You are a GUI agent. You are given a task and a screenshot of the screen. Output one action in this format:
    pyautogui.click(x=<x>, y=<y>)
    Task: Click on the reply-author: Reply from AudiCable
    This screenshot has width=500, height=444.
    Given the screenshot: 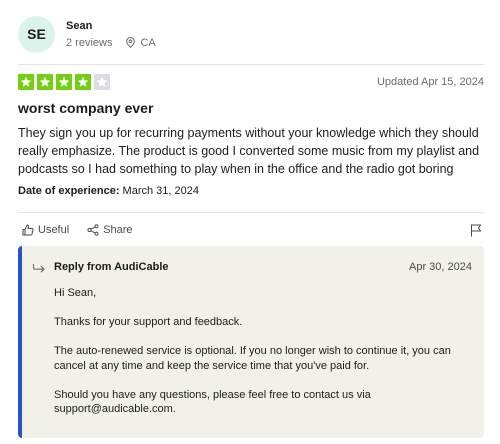 What is the action you would take?
    pyautogui.click(x=111, y=267)
    